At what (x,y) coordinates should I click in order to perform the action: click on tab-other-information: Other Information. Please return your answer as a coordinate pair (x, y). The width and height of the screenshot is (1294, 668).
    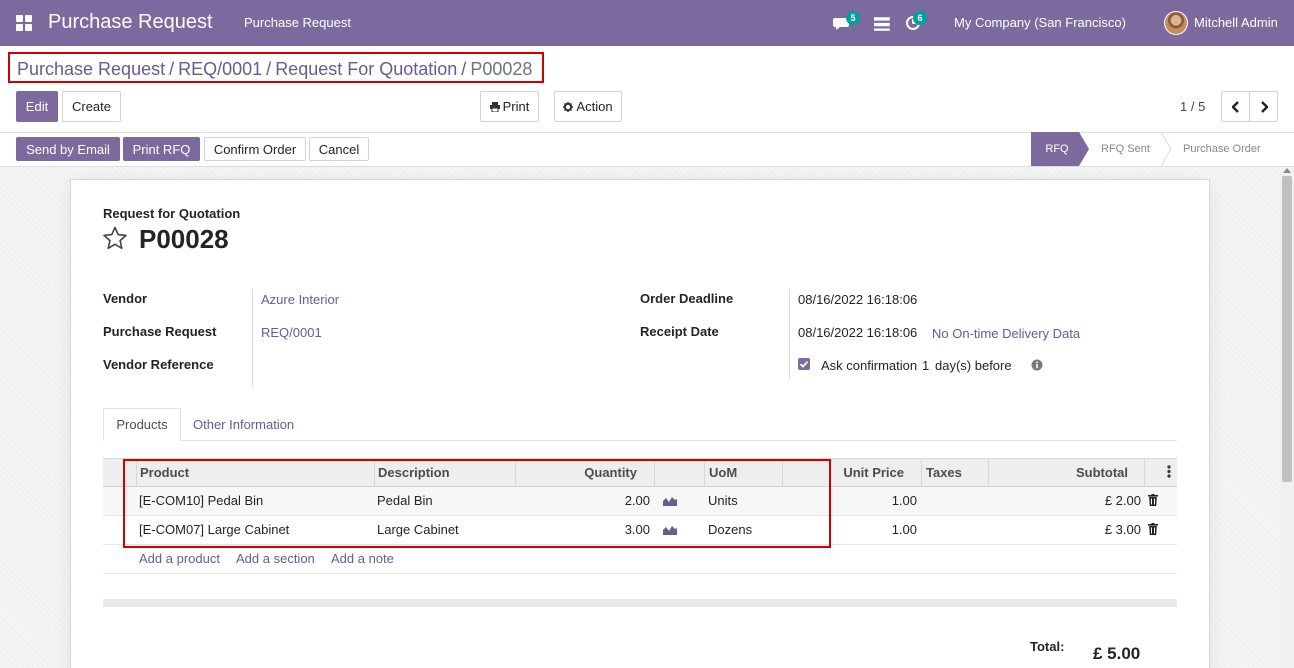
    Looking at the image, I should click on (243, 424).